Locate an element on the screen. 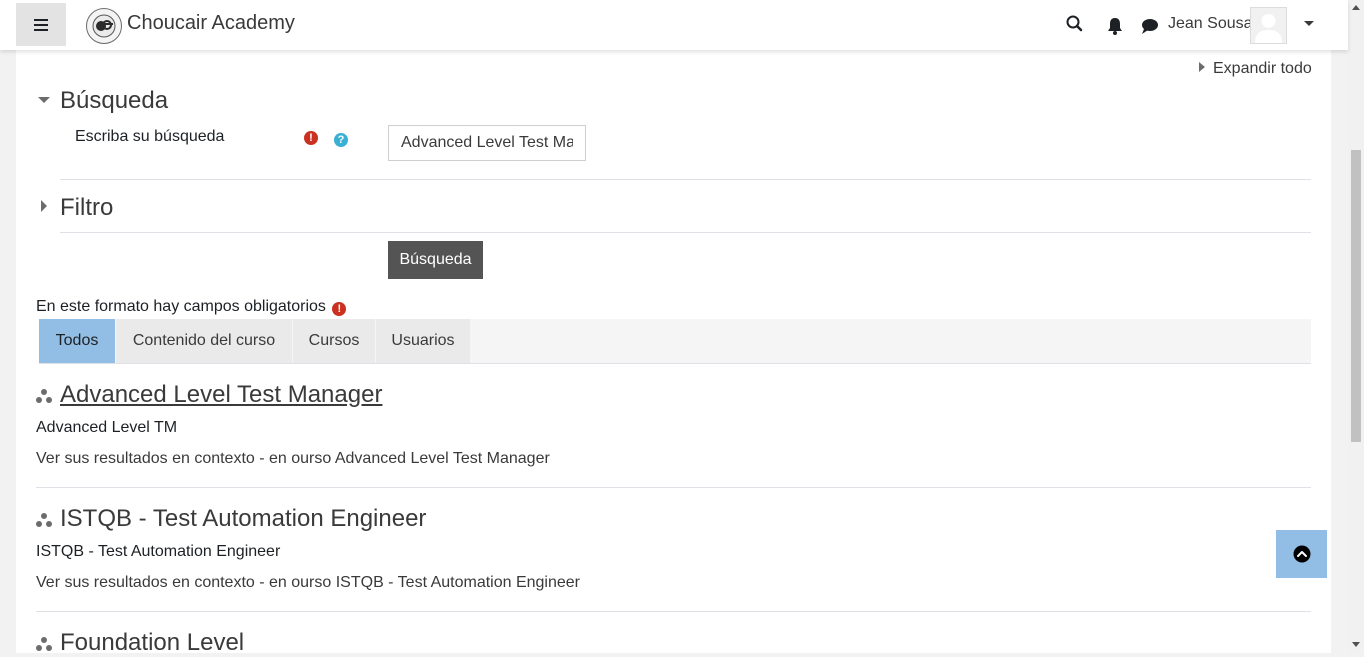  required-note-text: En este formato hay campos obligatorios is located at coordinates (181, 306).